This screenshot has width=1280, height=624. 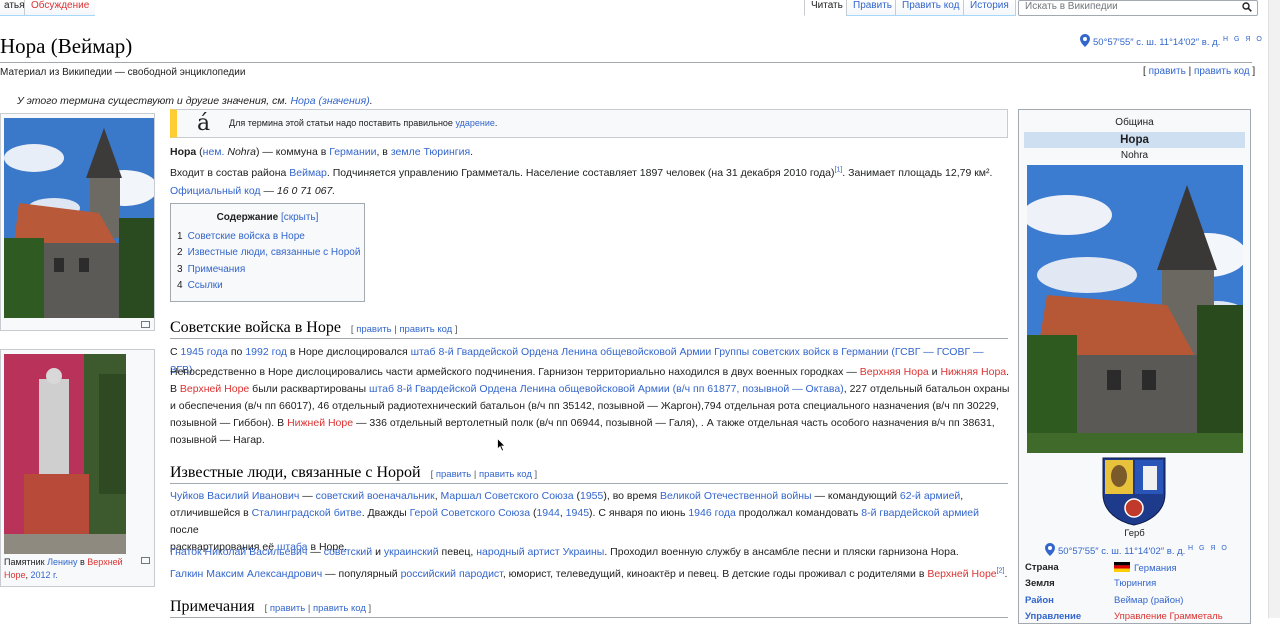 I want to click on lead-edit-link: править, so click(x=1167, y=71).